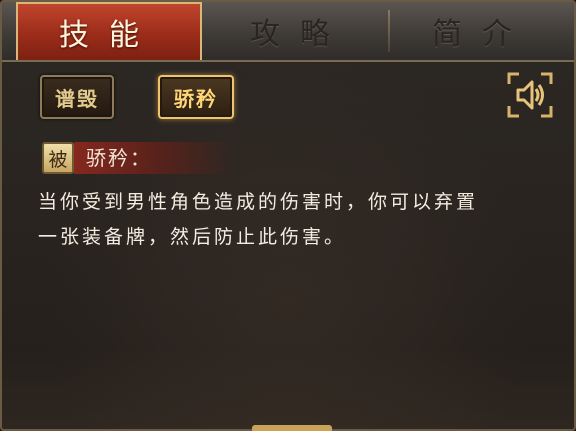  I want to click on audio-button, so click(530, 95).